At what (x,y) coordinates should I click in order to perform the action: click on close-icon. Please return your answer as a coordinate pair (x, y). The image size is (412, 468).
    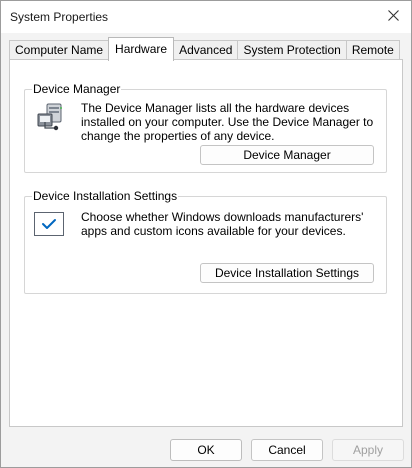
    Looking at the image, I should click on (393, 17).